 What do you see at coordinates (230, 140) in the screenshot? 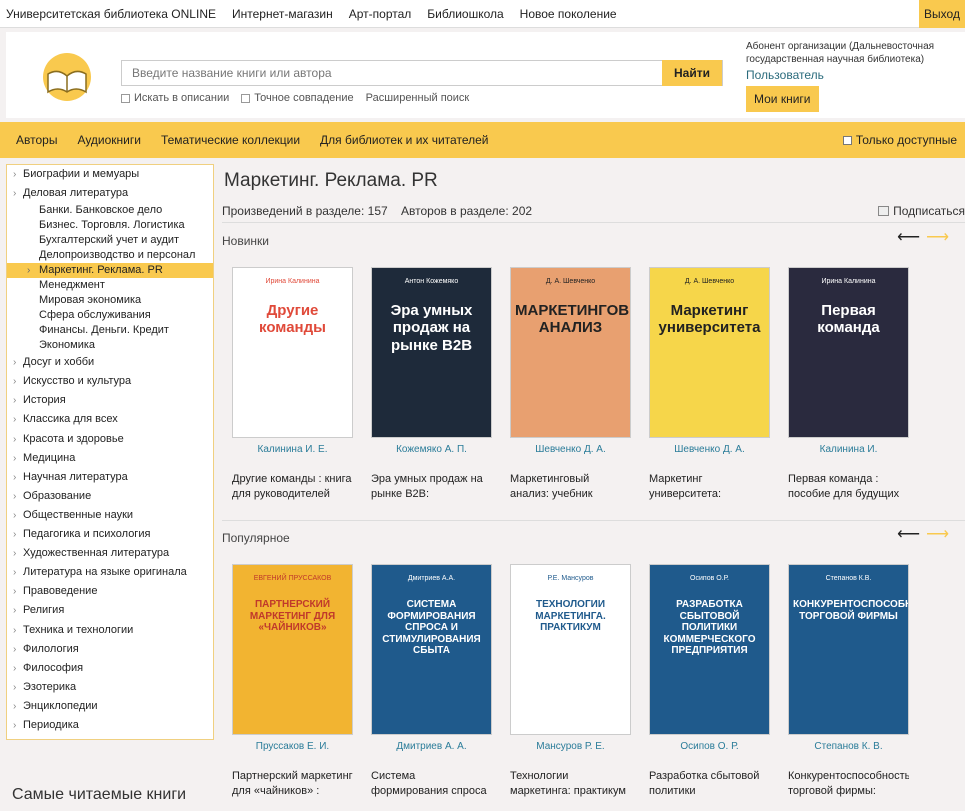
I see `cat-collections: Тематические коллекции` at bounding box center [230, 140].